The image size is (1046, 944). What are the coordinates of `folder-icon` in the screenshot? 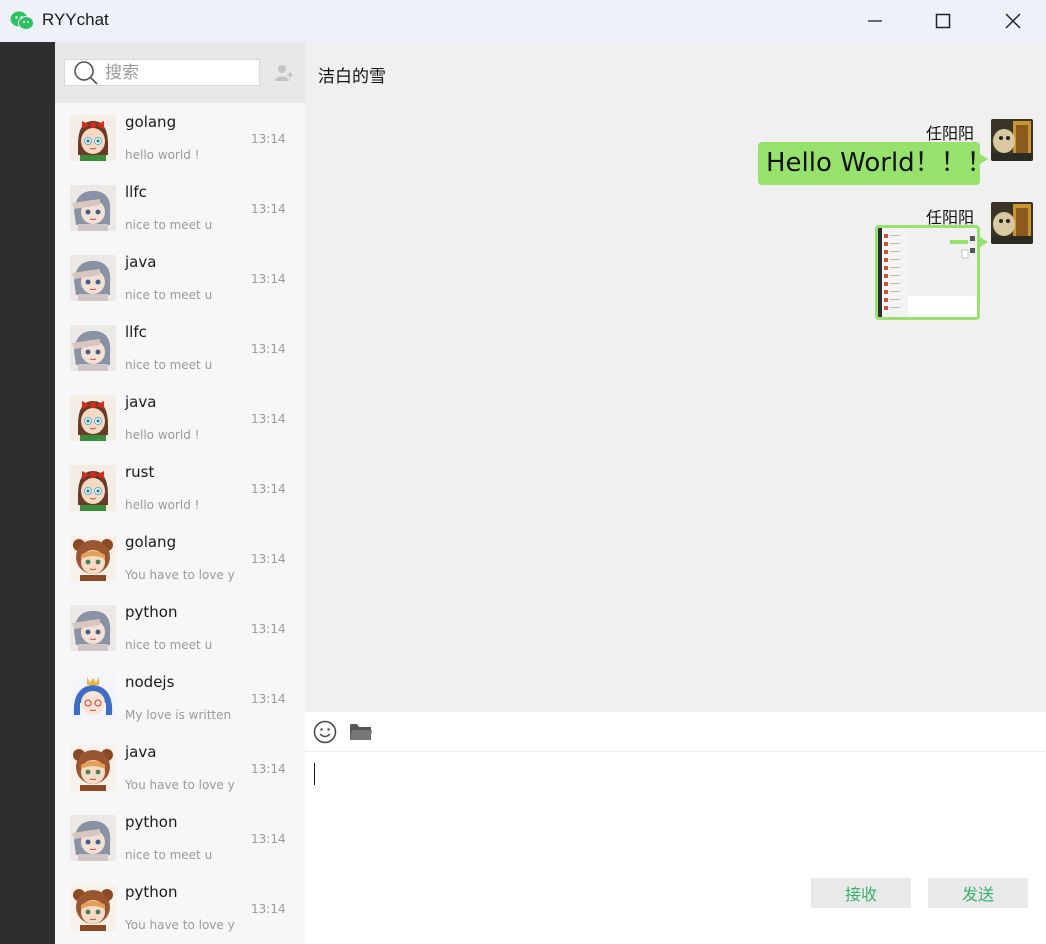 It's located at (361, 732).